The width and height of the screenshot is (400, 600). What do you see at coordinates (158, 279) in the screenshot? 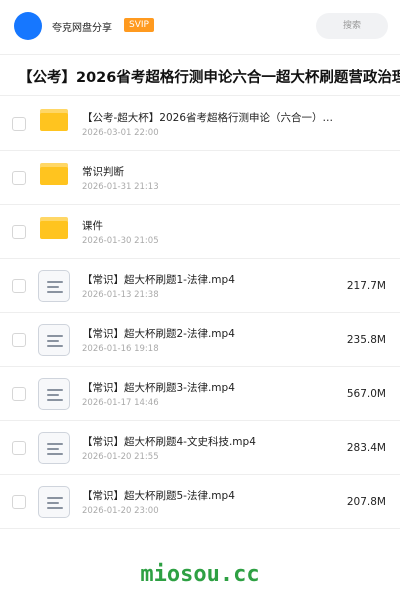
I see `file-name: 【常识】超大杯刷题1-法律.mp4` at bounding box center [158, 279].